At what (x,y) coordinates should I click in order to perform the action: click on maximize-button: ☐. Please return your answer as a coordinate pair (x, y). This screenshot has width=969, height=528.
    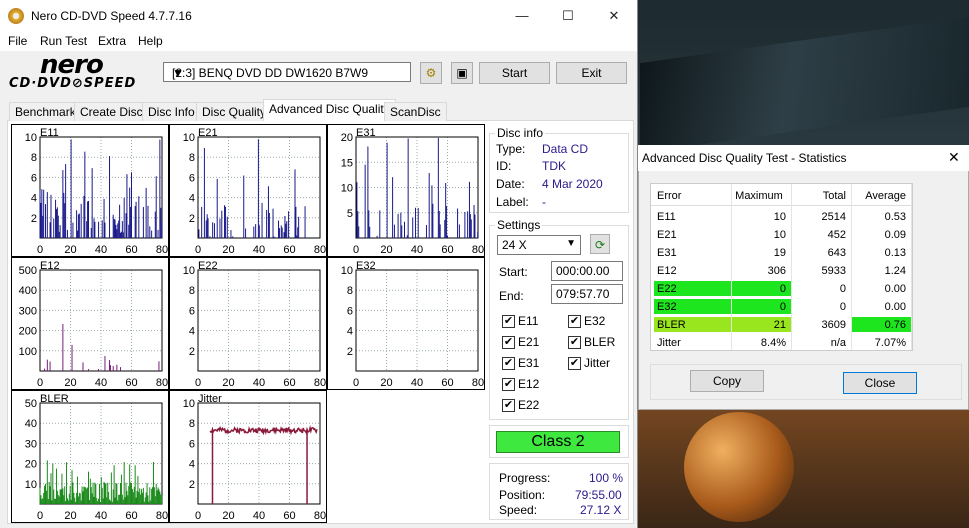
    Looking at the image, I should click on (568, 15).